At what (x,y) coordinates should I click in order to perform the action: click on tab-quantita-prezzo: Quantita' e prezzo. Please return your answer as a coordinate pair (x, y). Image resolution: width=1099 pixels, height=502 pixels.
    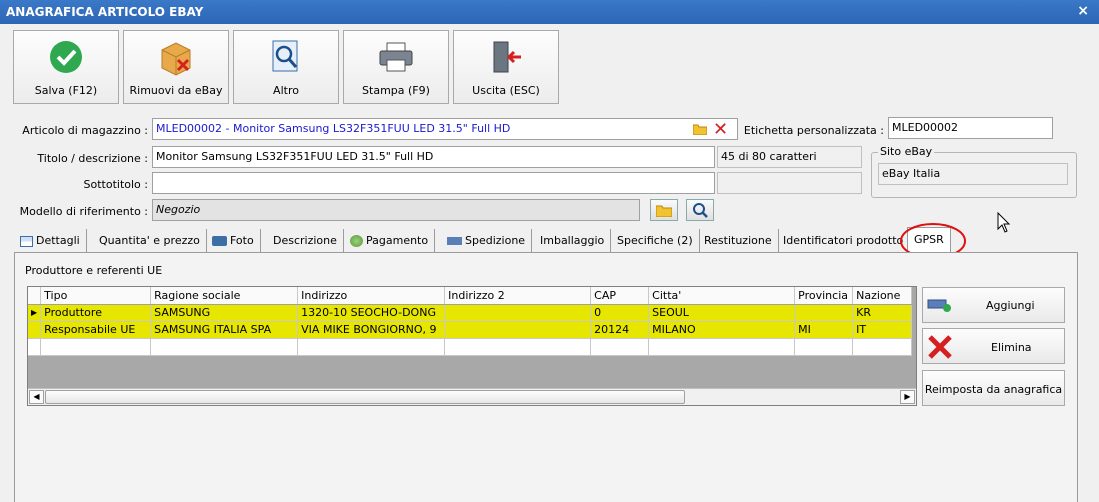
    Looking at the image, I should click on (150, 241).